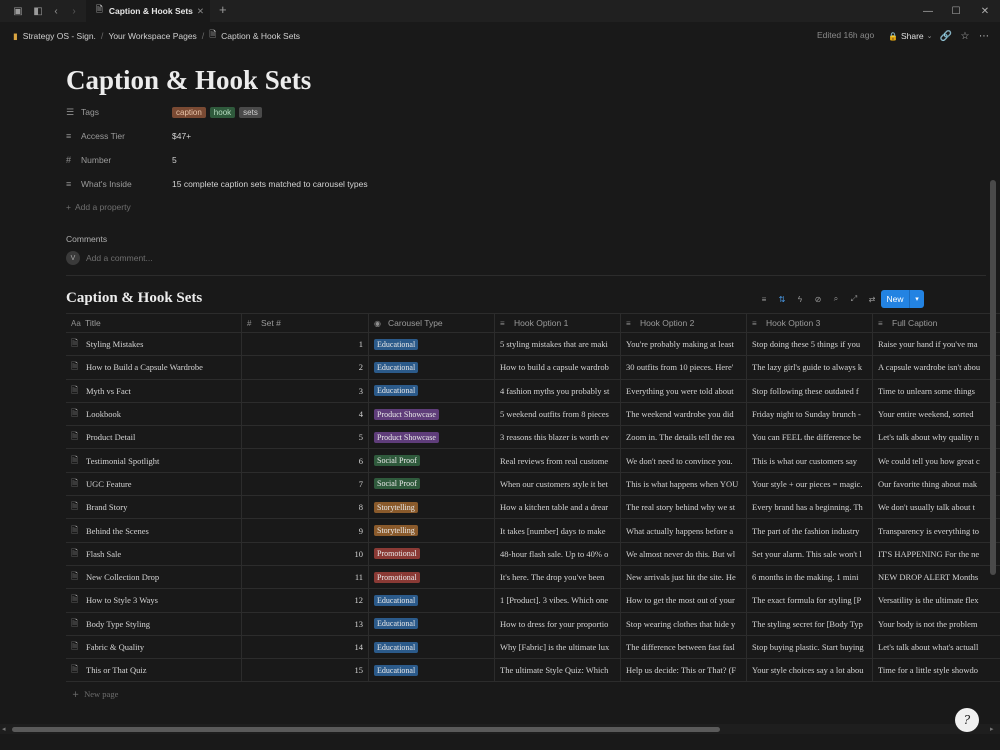  Describe the element at coordinates (558, 577) in the screenshot. I see `cell-hook-1: It's here. The drop you've been` at that location.